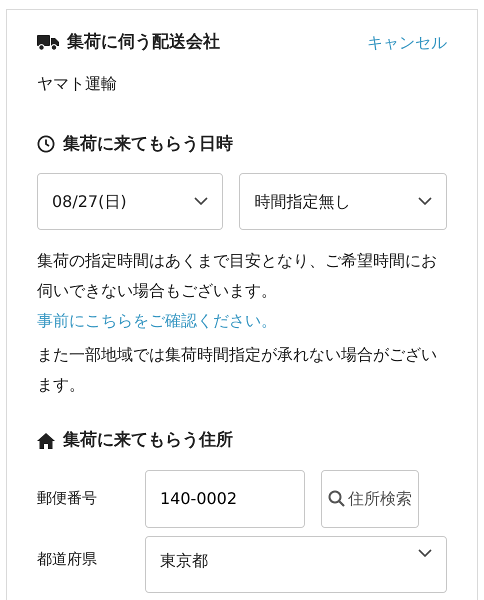  Describe the element at coordinates (67, 499) in the screenshot. I see `field-label: 郵便番号` at that location.